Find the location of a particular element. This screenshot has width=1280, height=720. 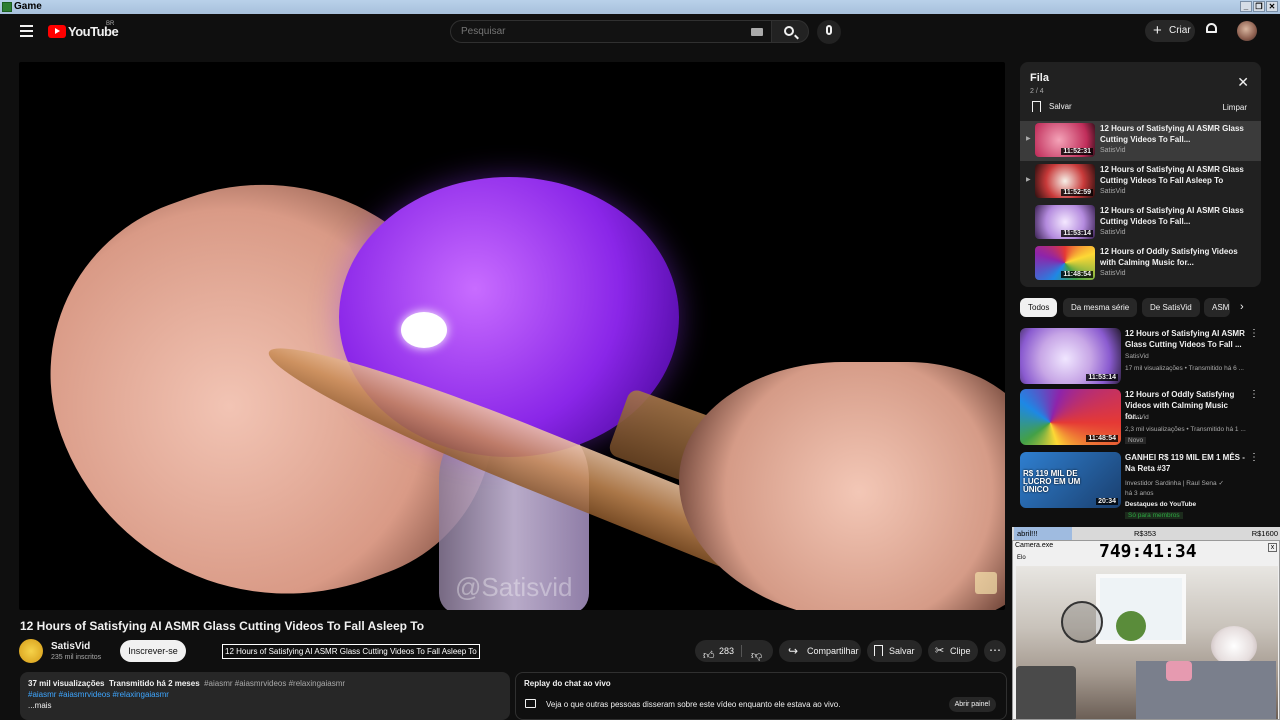

view-count: 37 mil visualizações is located at coordinates (66, 683).